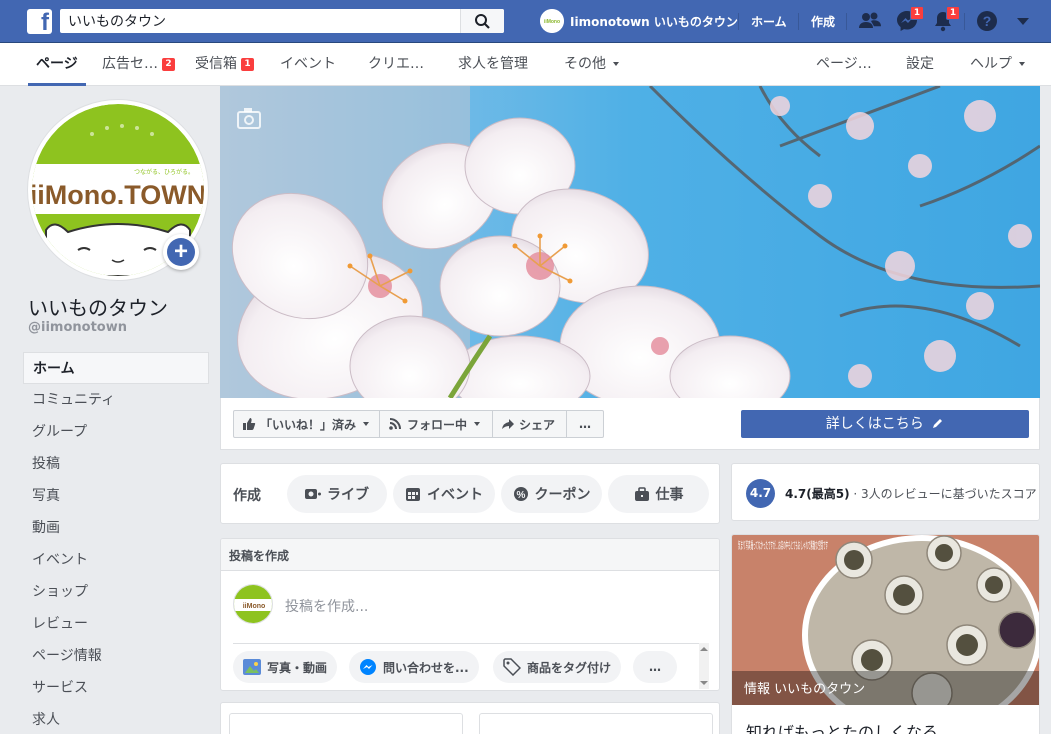  I want to click on sidebar-item-shop: ショップ, so click(116, 592).